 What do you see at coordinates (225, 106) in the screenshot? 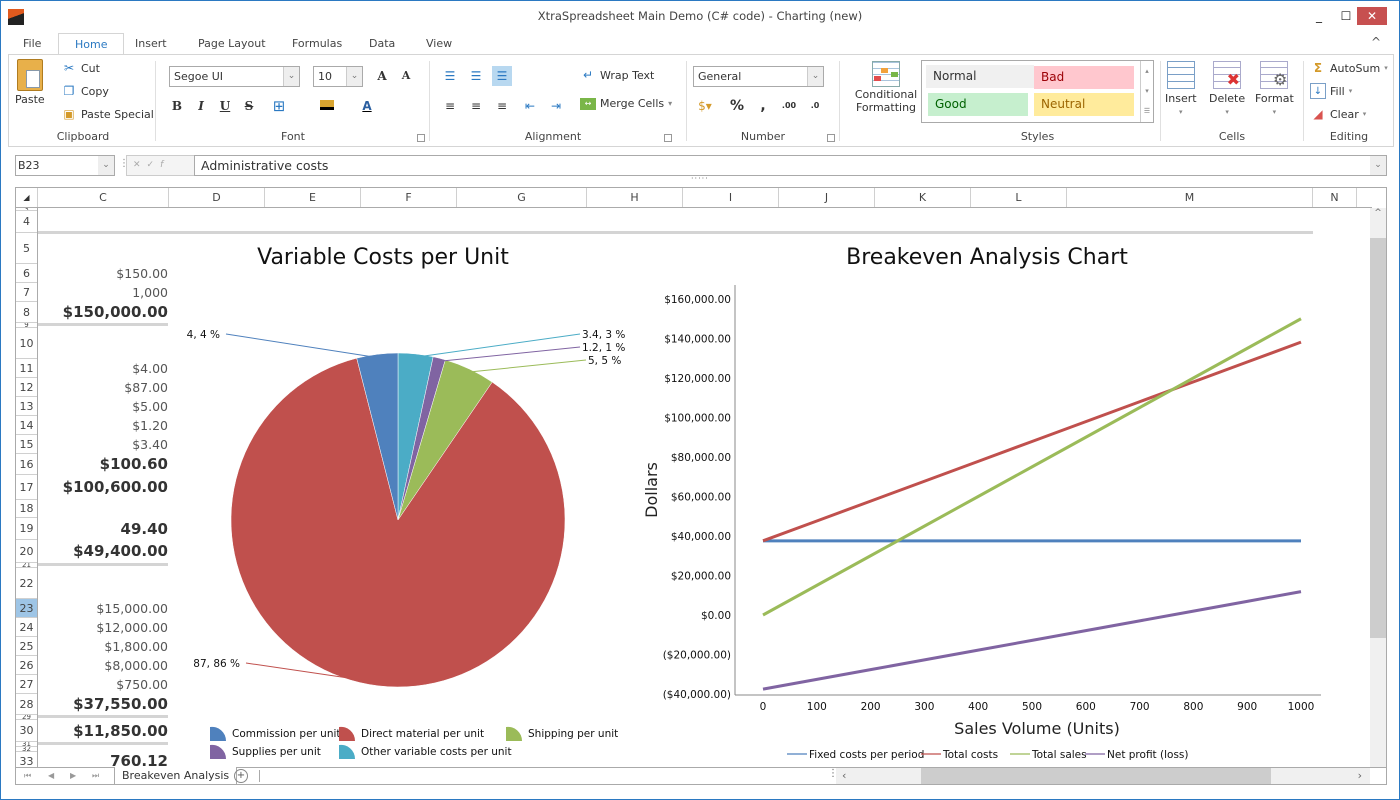
I see `underline-button: U` at bounding box center [225, 106].